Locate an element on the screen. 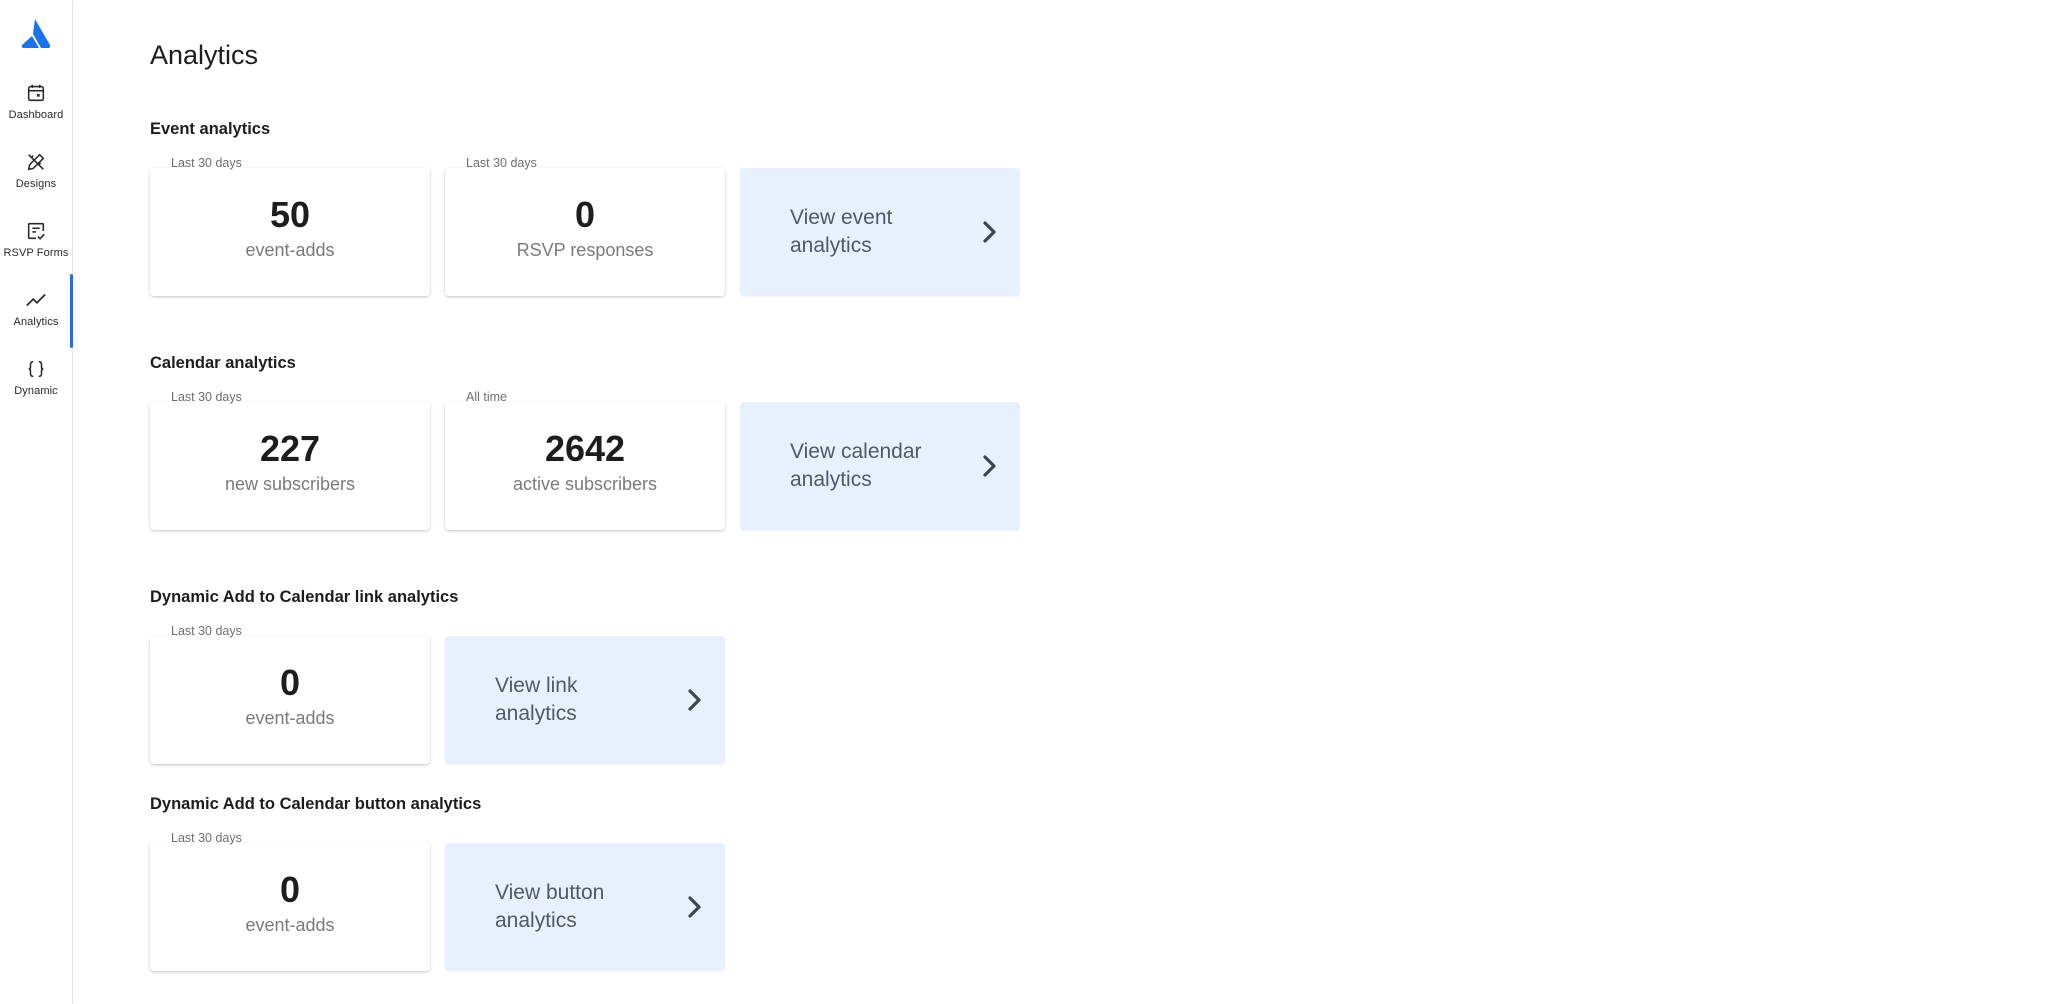  view-link-analytics-link: View link analytics is located at coordinates (585, 700).